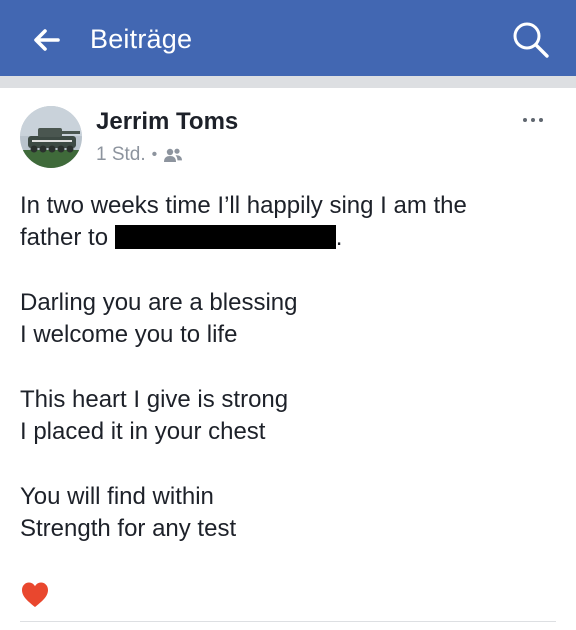 The image size is (576, 630). Describe the element at coordinates (167, 122) in the screenshot. I see `post-author-name: Jerrim Toms` at that location.